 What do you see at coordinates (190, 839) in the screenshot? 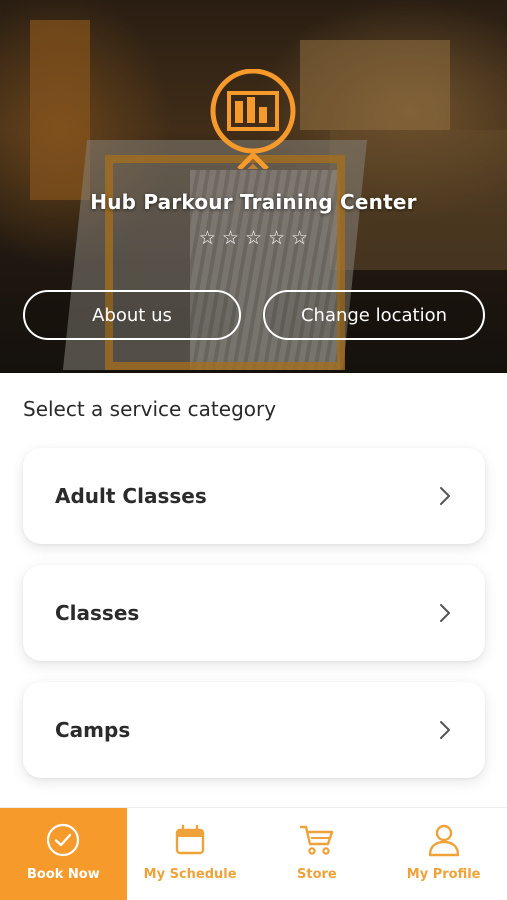
I see `calendar-icon` at bounding box center [190, 839].